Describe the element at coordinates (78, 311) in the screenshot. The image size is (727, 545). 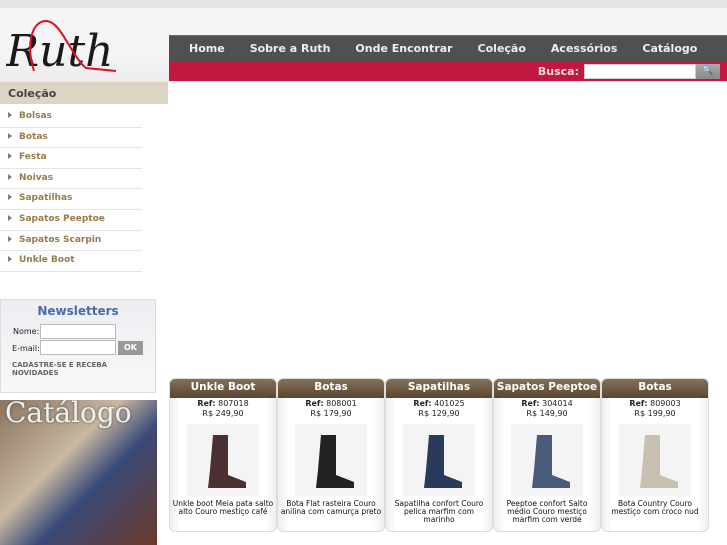
I see `newsletter-title: Newsletters` at that location.